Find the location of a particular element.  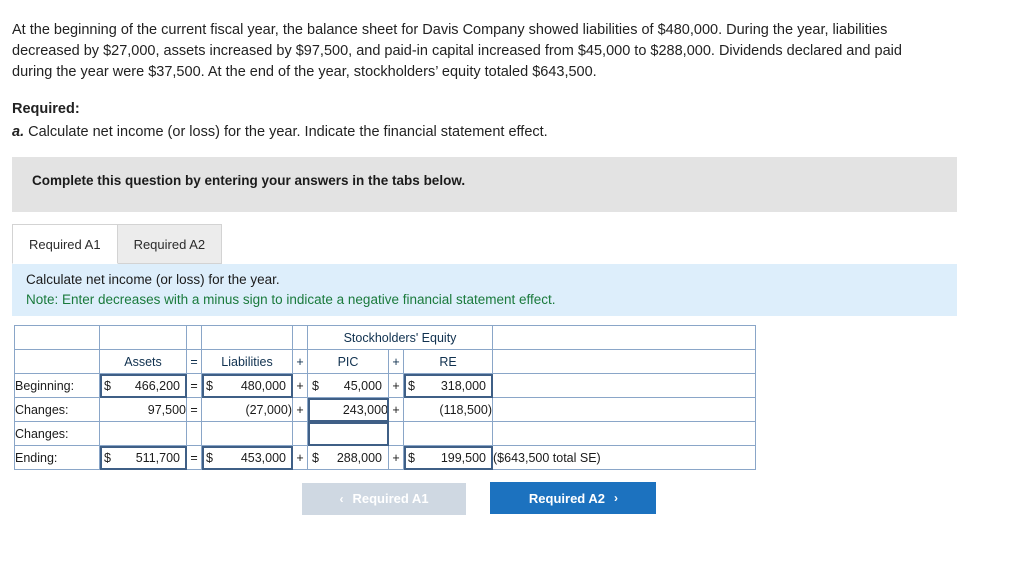

cell-ending-assets: $ 511,700 is located at coordinates (143, 457).